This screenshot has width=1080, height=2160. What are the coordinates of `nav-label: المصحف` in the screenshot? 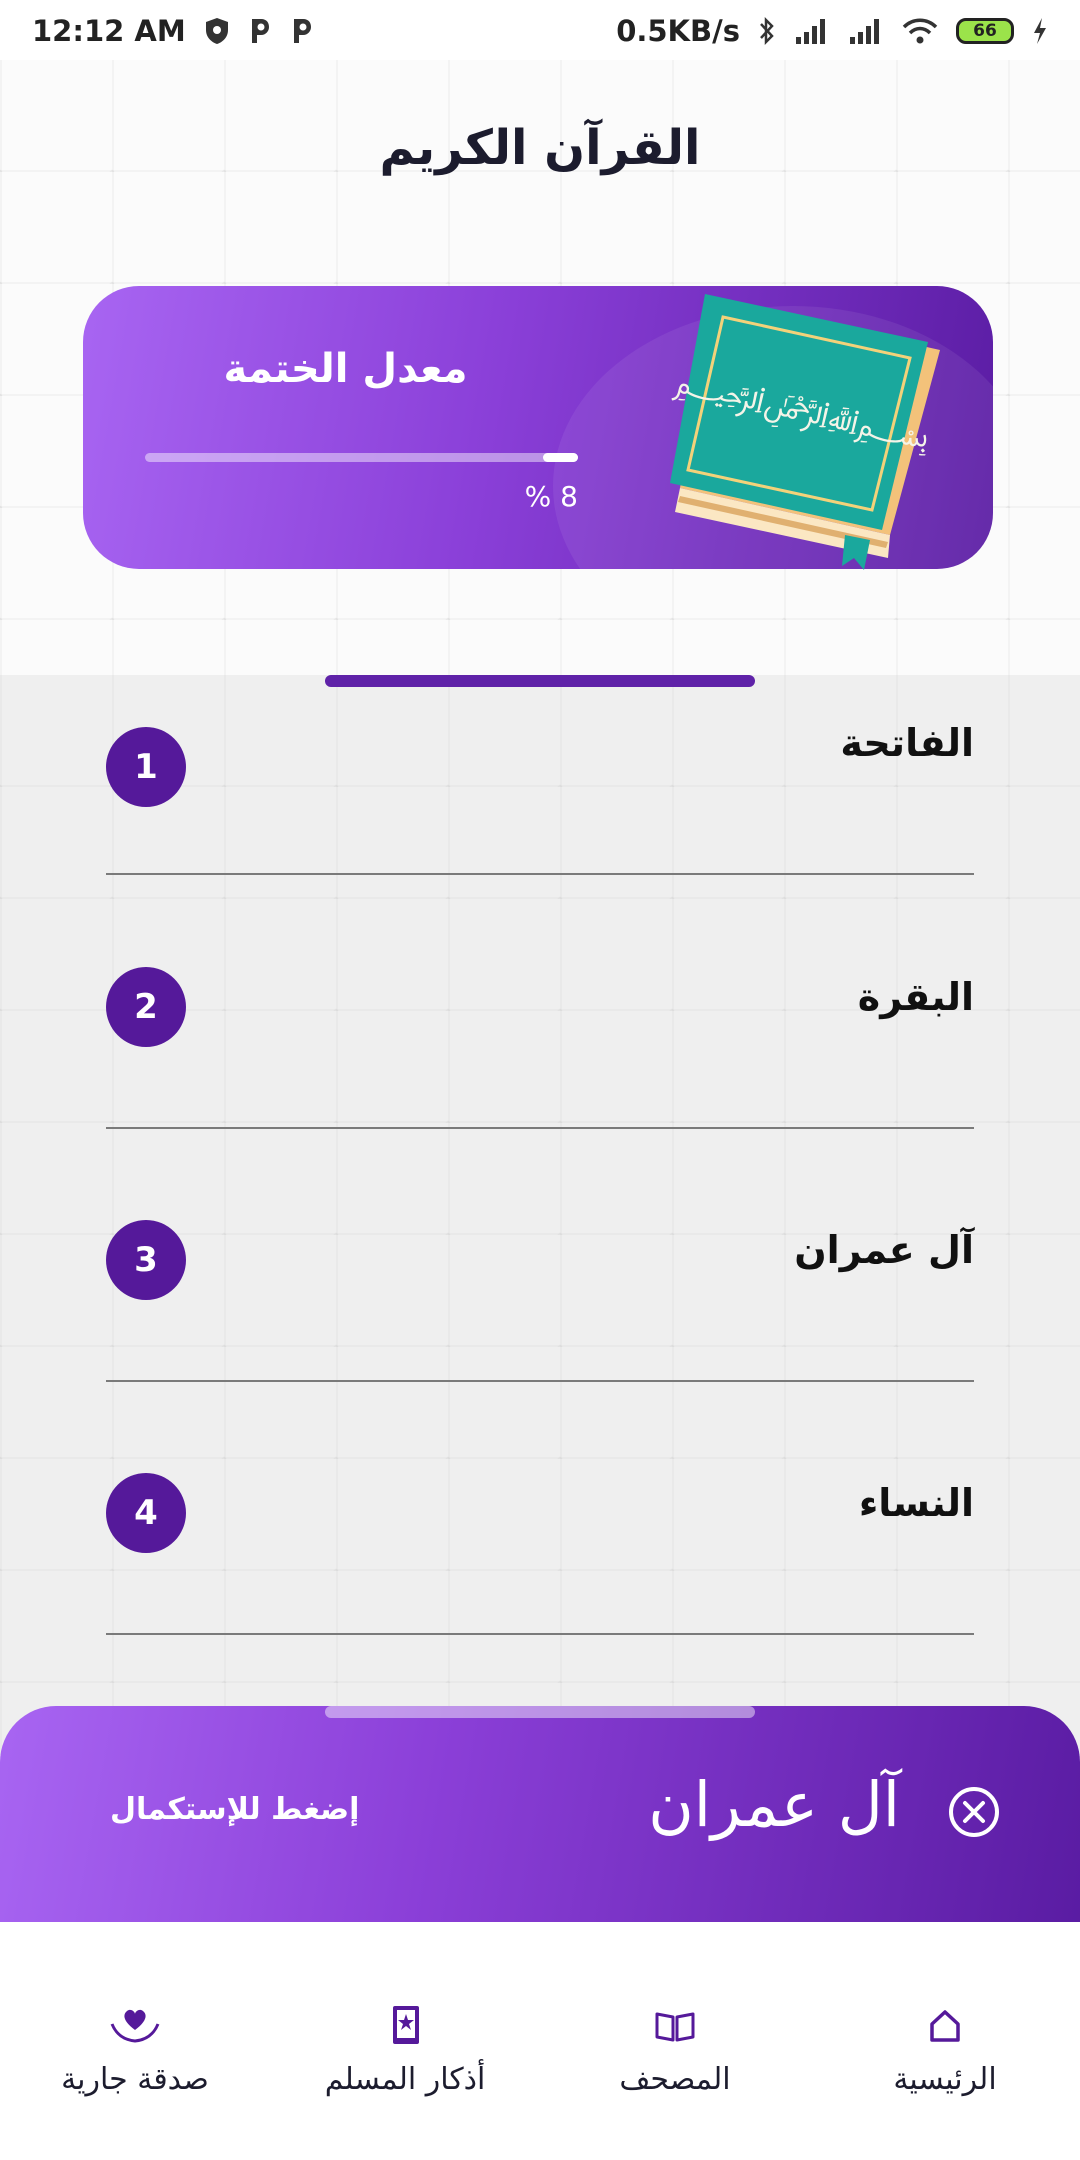 It's located at (675, 2079).